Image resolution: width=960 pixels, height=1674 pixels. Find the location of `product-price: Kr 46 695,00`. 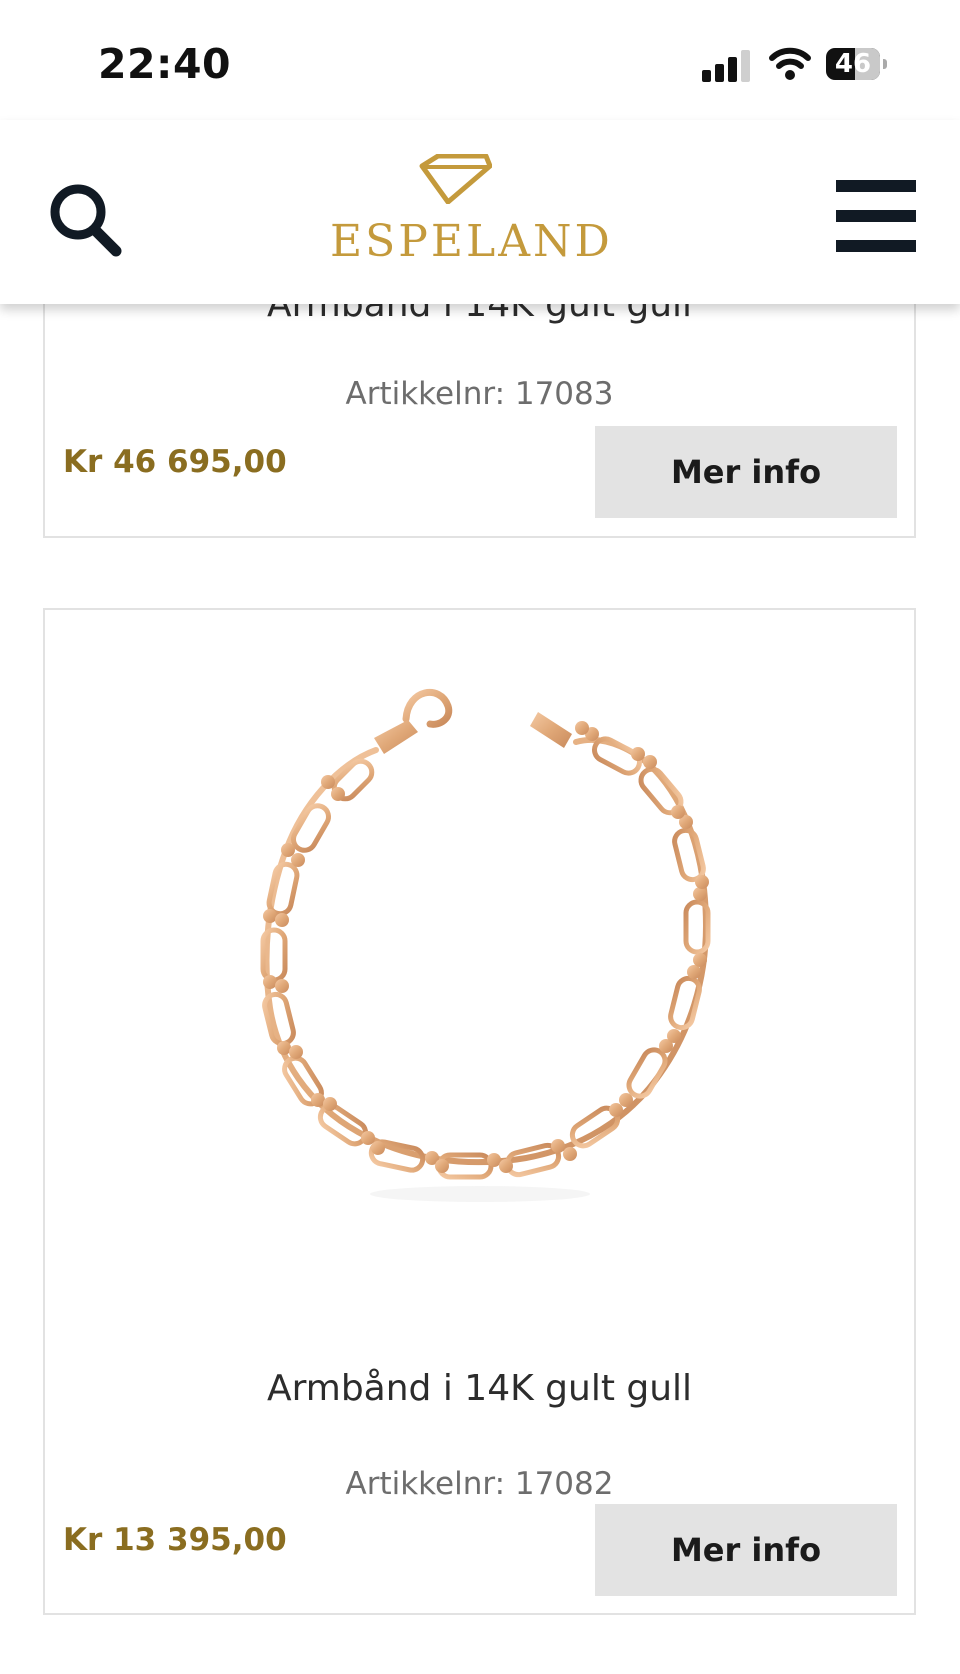

product-price: Kr 46 695,00 is located at coordinates (175, 462).